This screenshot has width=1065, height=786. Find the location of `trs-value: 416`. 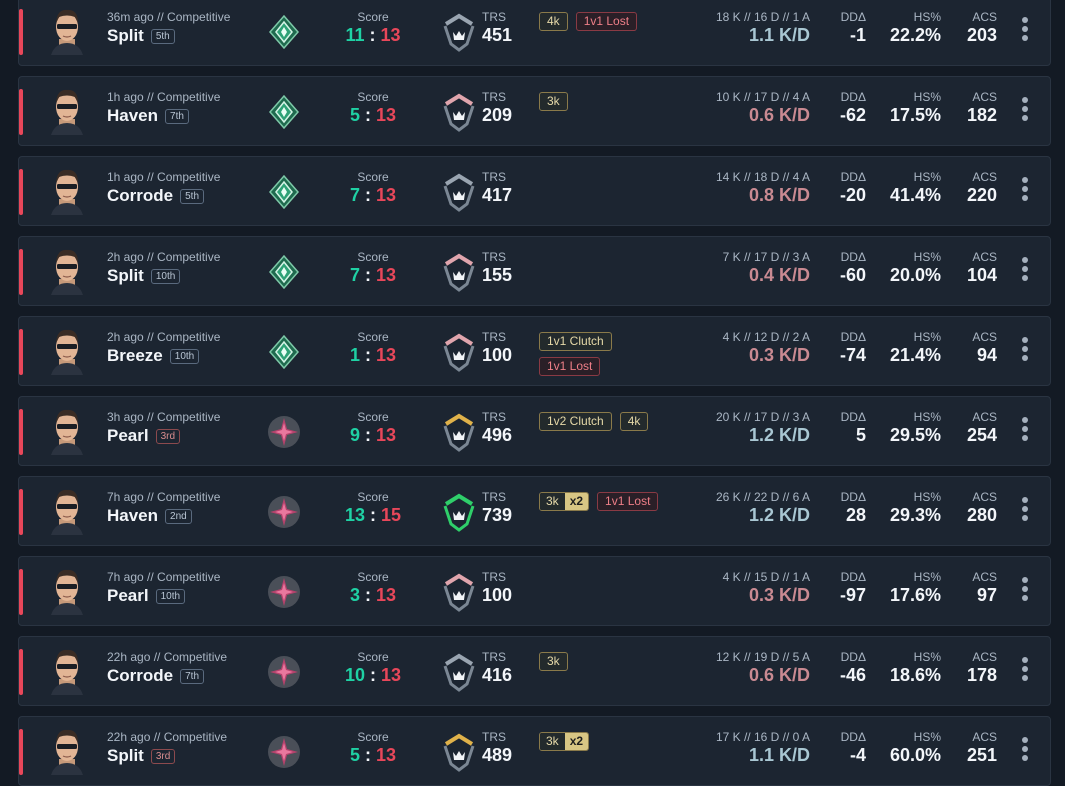

trs-value: 416 is located at coordinates (497, 675).